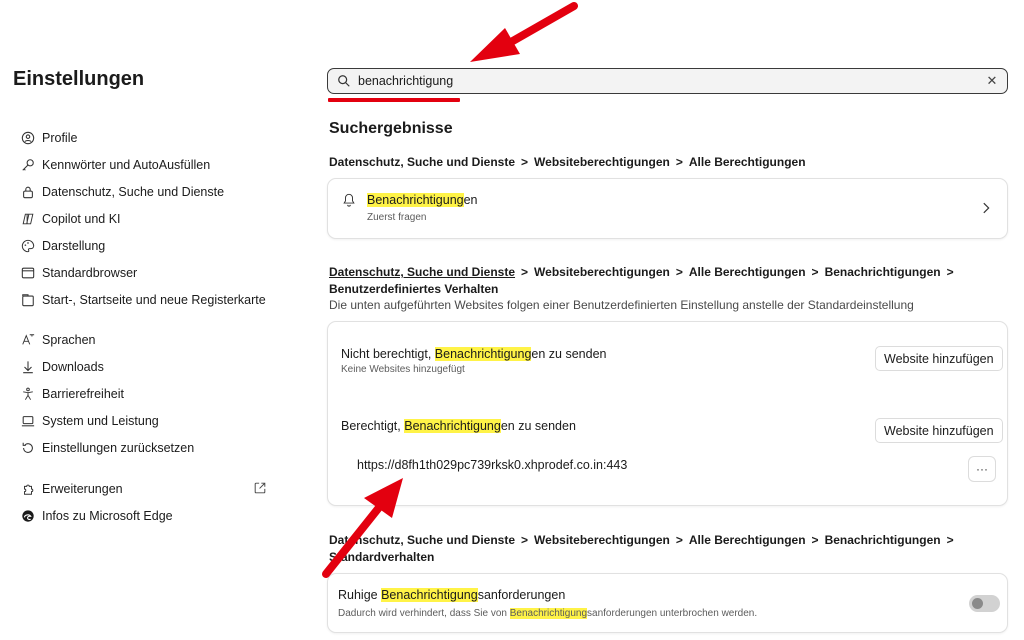 Image resolution: width=1024 pixels, height=640 pixels. Describe the element at coordinates (107, 516) in the screenshot. I see `sidebar-item-label: Infos zu Microsoft Edge` at that location.